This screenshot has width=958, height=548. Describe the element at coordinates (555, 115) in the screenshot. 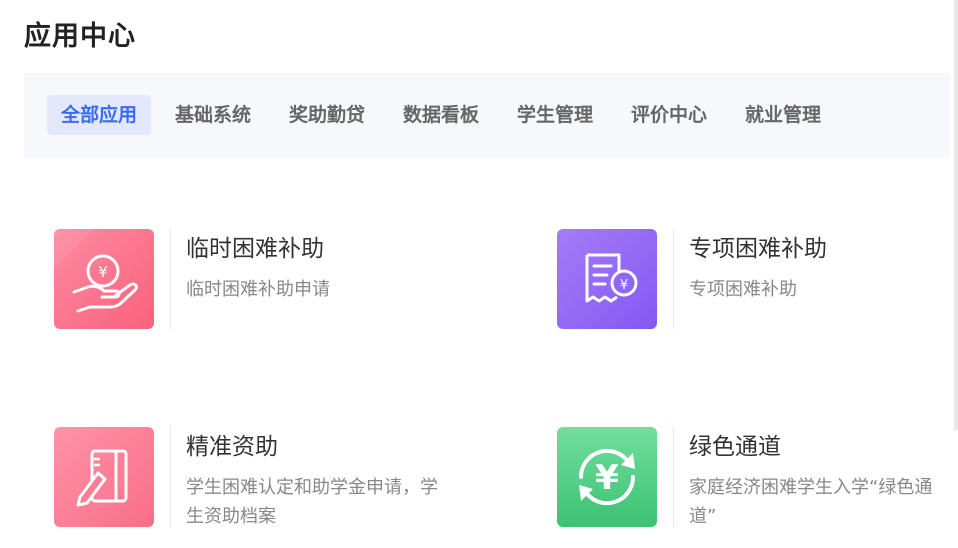

I see `tab-student-management: 学生管理` at that location.